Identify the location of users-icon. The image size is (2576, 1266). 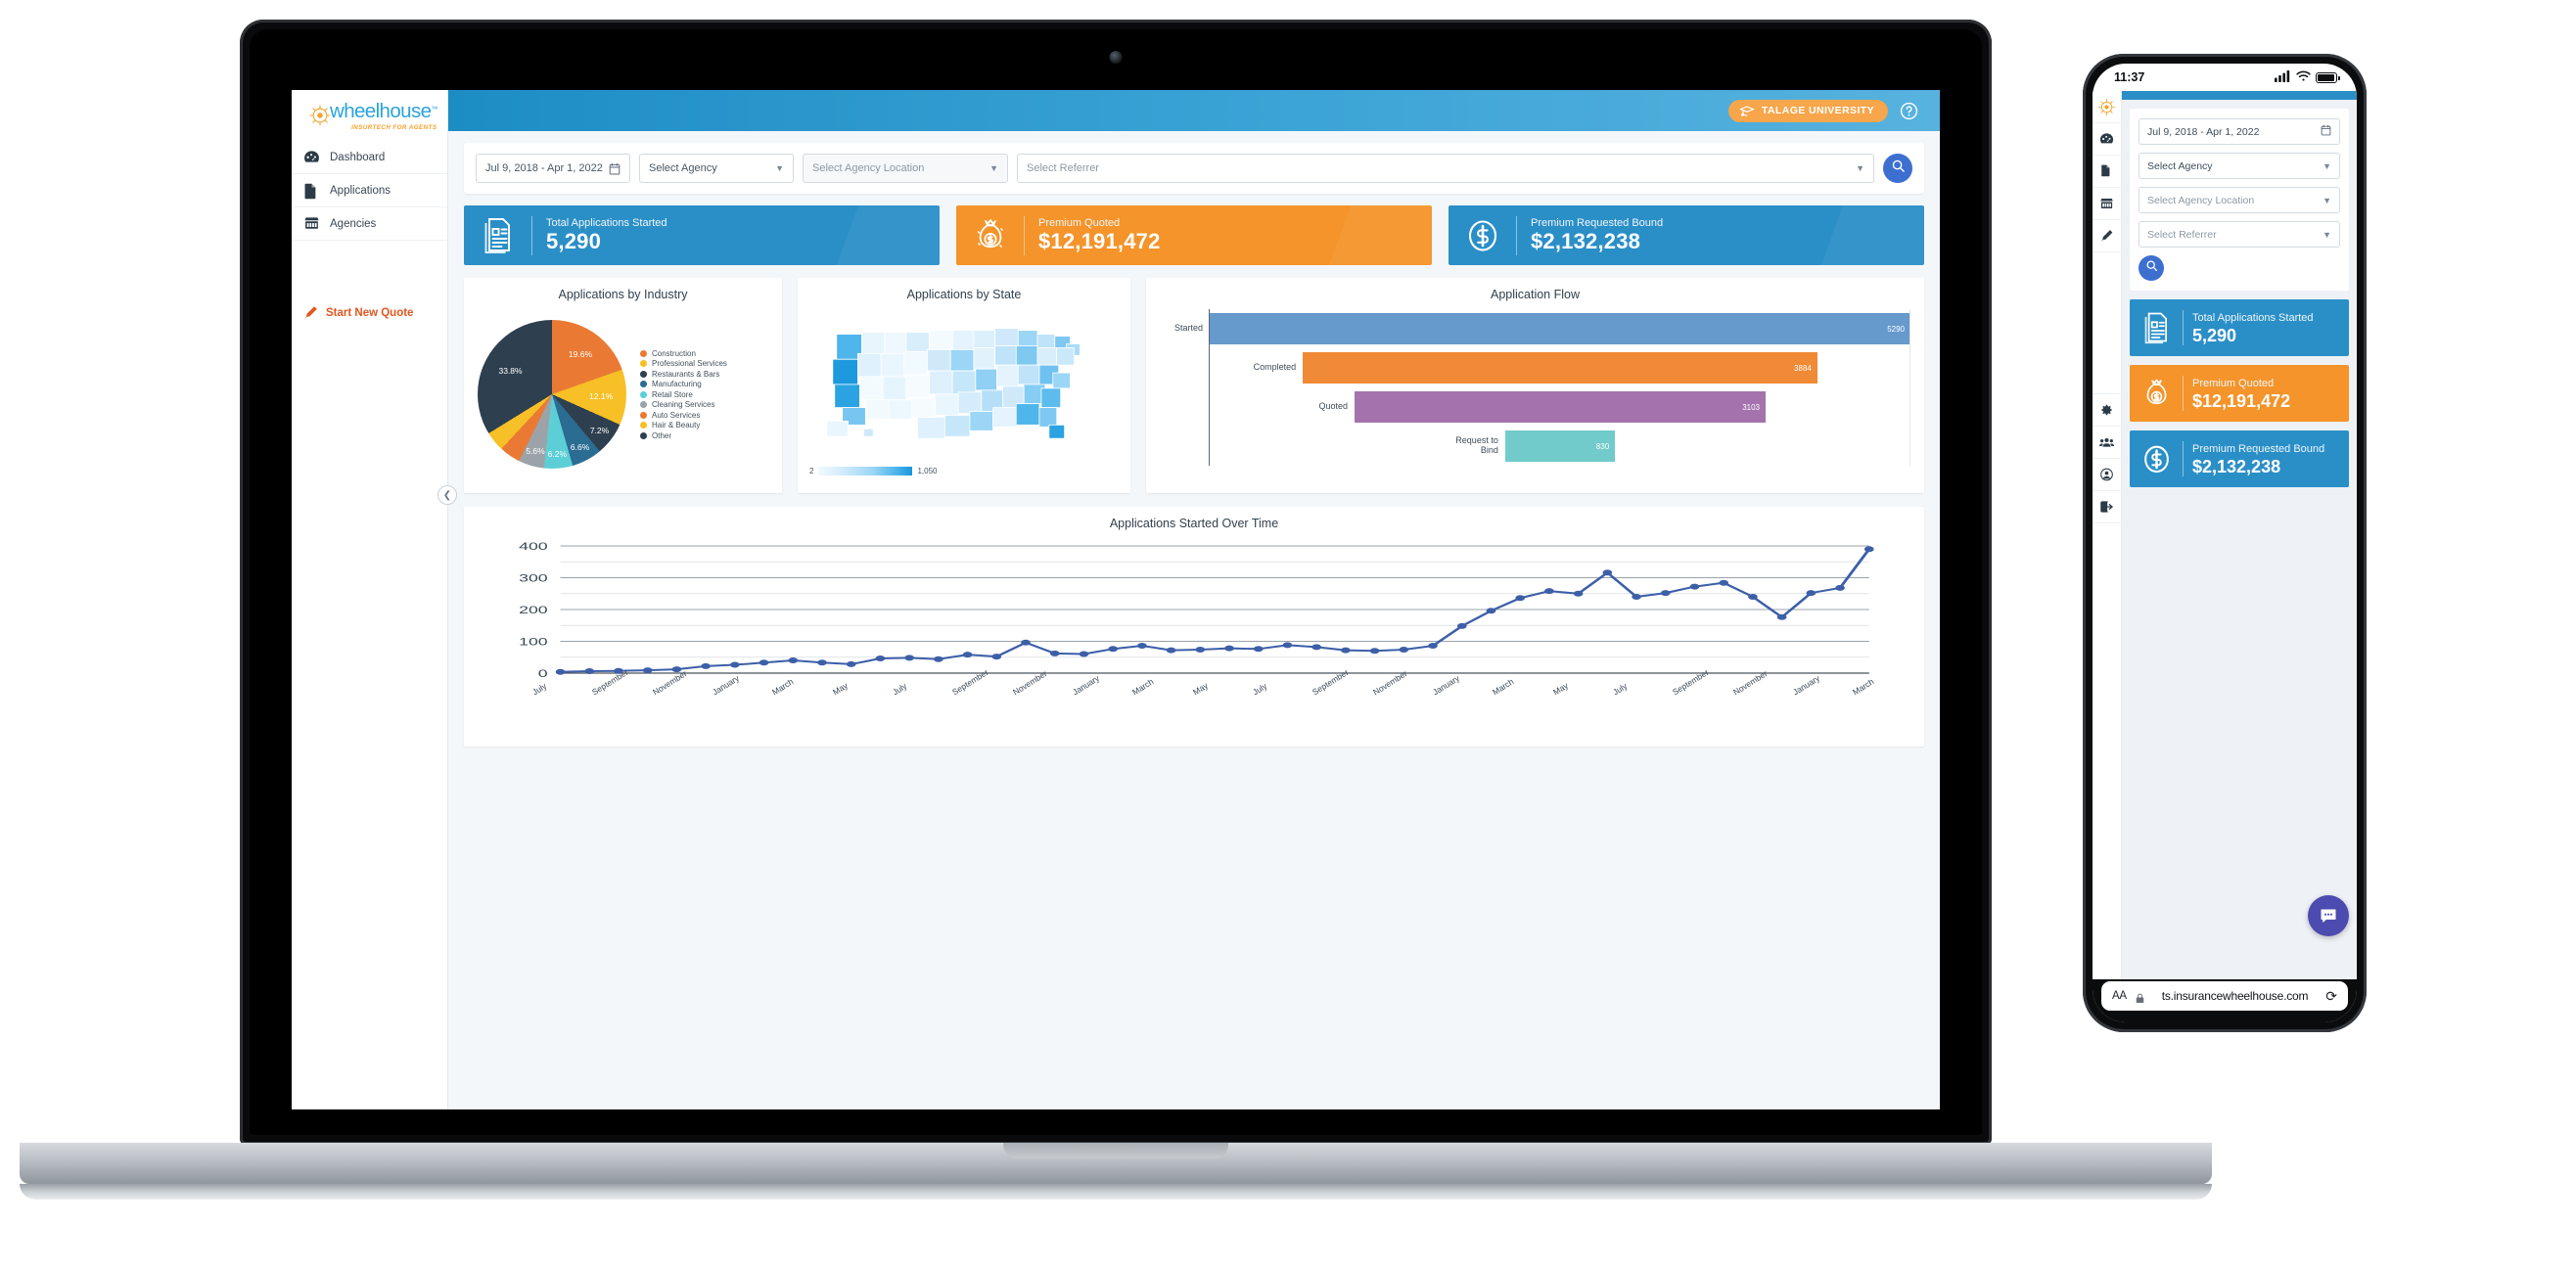
(2107, 443).